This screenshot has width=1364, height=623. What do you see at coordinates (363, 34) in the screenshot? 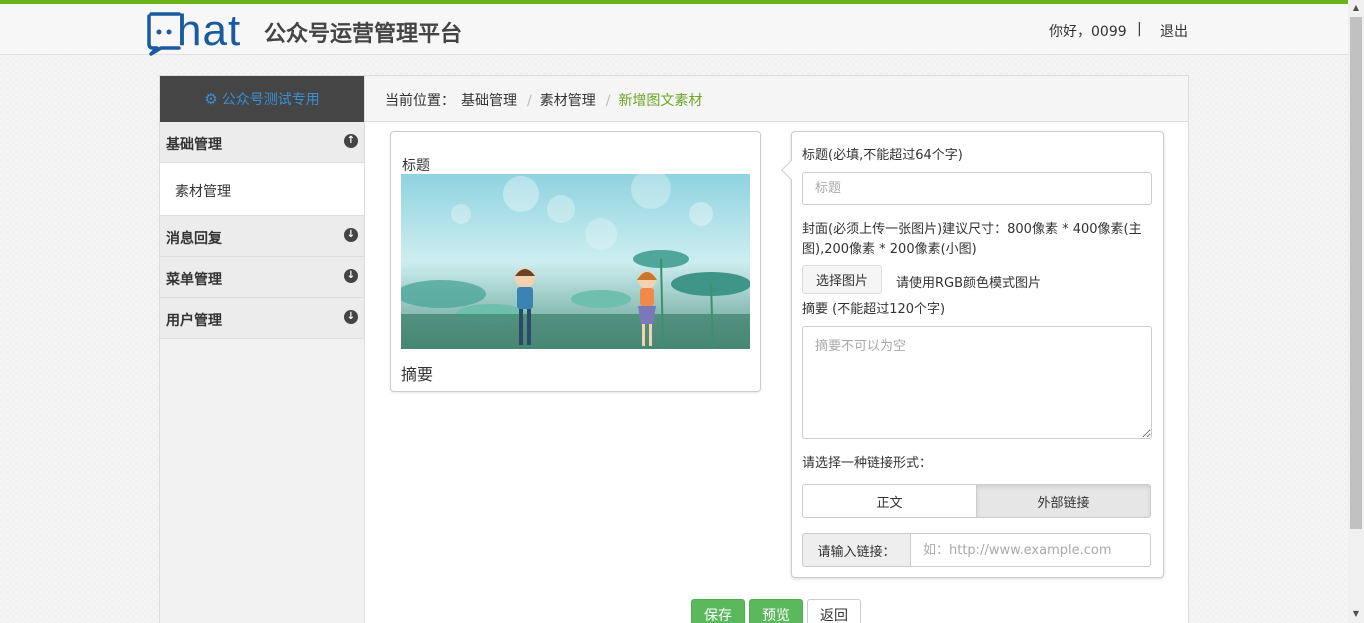
I see `site-title: 公众号运营管理平台` at bounding box center [363, 34].